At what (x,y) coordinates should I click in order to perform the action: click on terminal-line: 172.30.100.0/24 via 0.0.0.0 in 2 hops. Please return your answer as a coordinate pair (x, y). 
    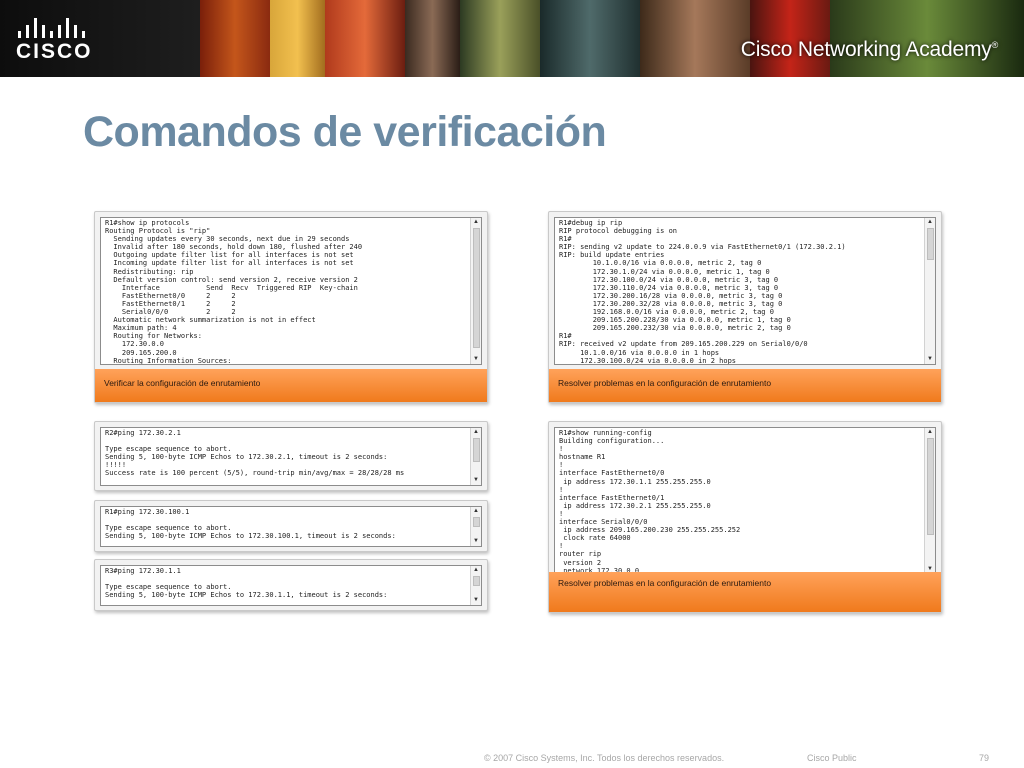
    Looking at the image, I should click on (648, 360).